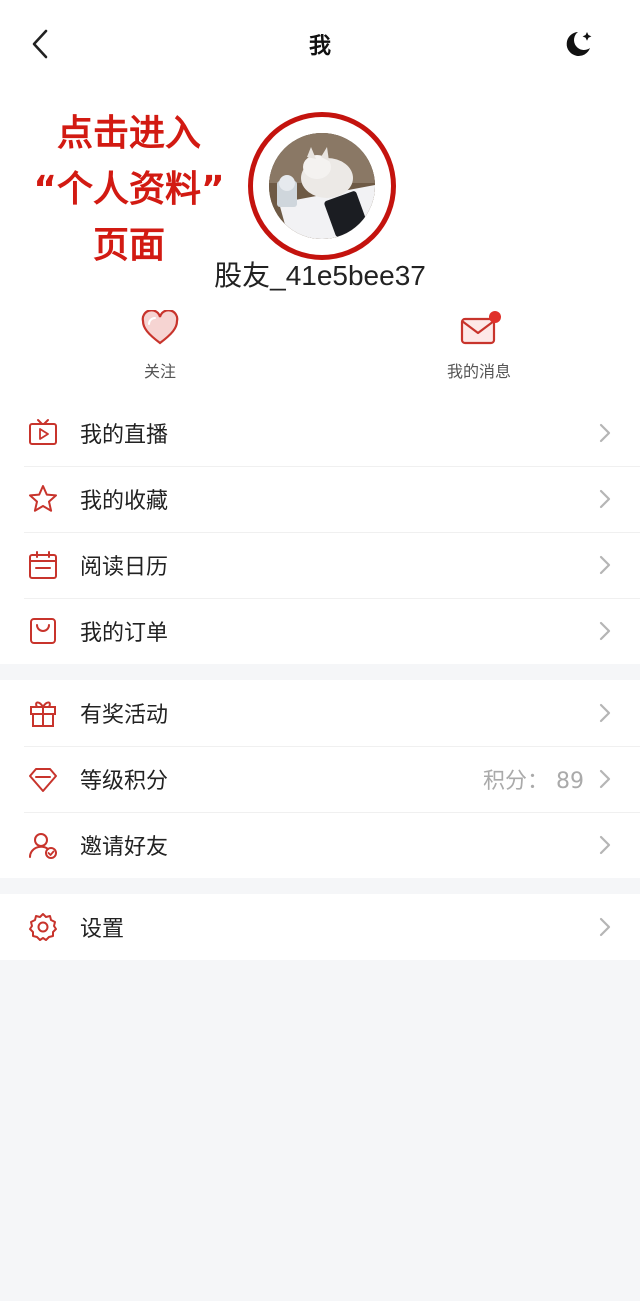 The height and width of the screenshot is (1301, 640). Describe the element at coordinates (320, 565) in the screenshot. I see `menu-item-reading-calendar: 阅读日历` at that location.